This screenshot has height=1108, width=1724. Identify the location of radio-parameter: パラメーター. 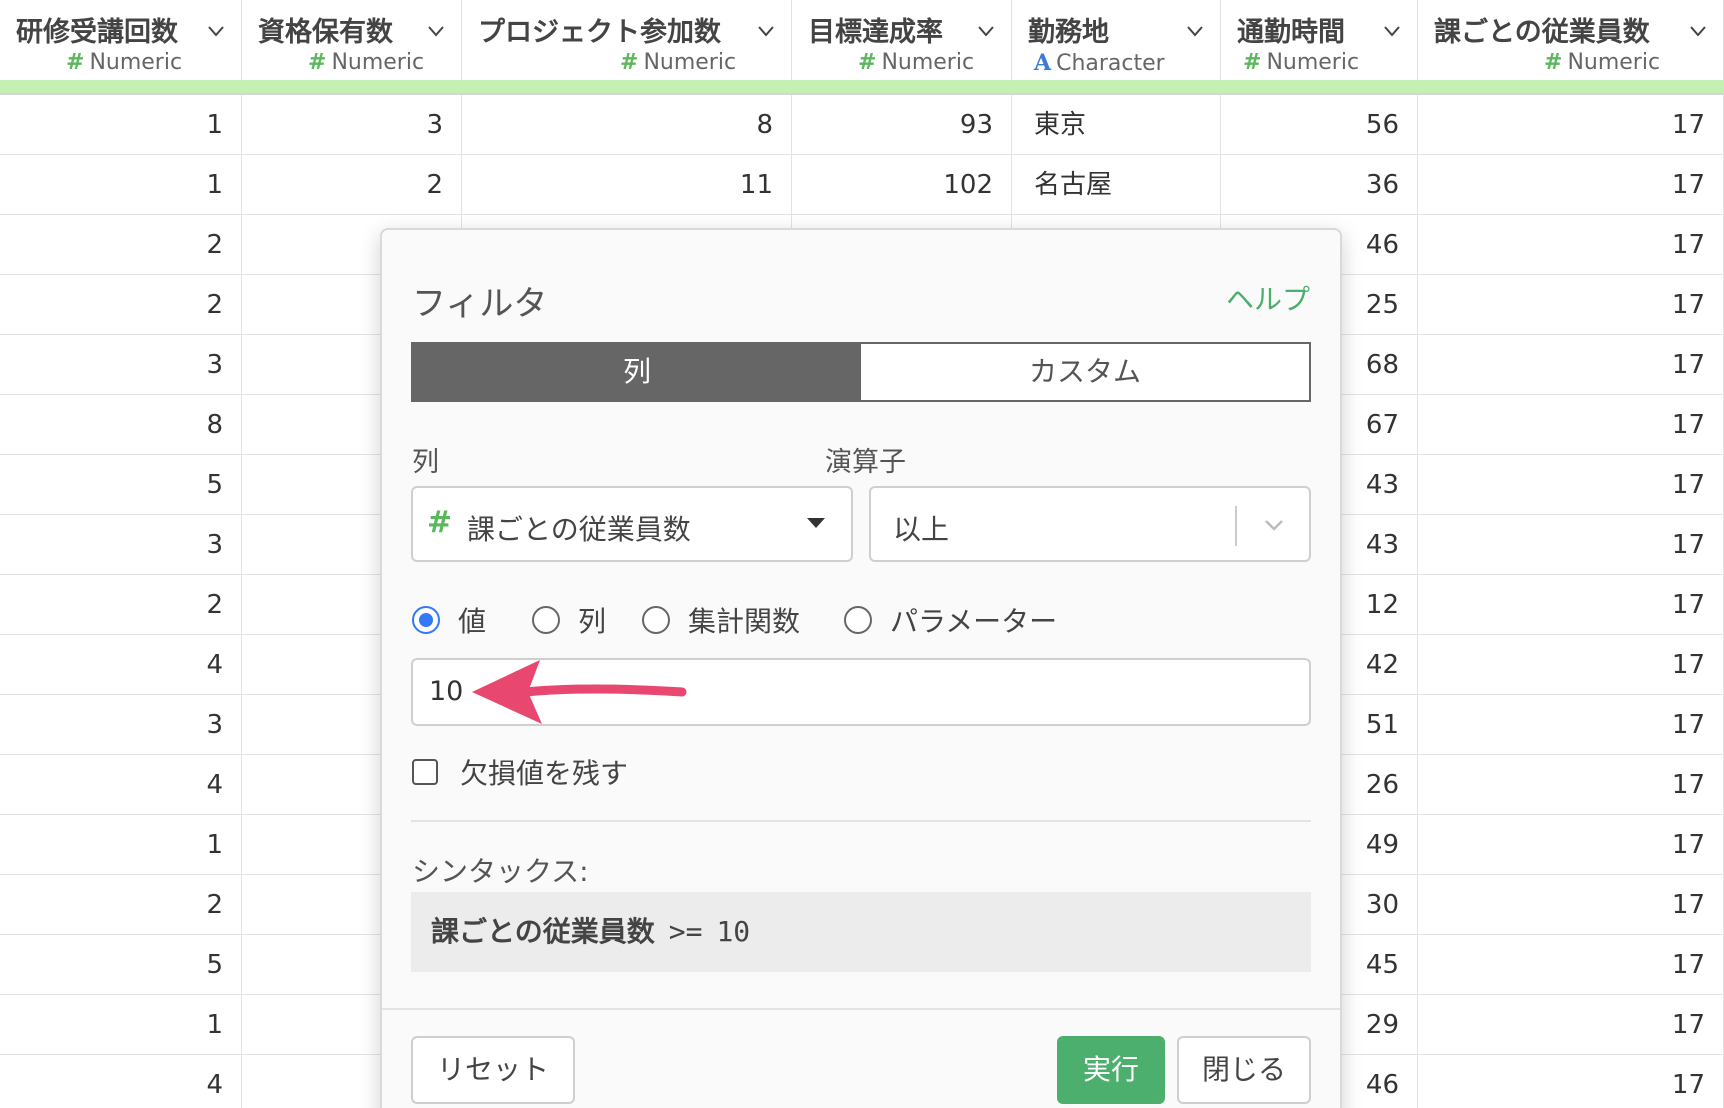
(950, 620).